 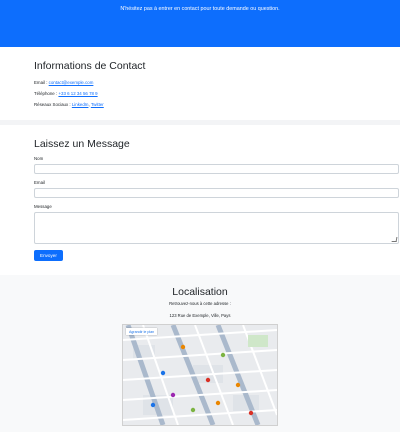 What do you see at coordinates (39, 158) in the screenshot?
I see `name-label: Nom` at bounding box center [39, 158].